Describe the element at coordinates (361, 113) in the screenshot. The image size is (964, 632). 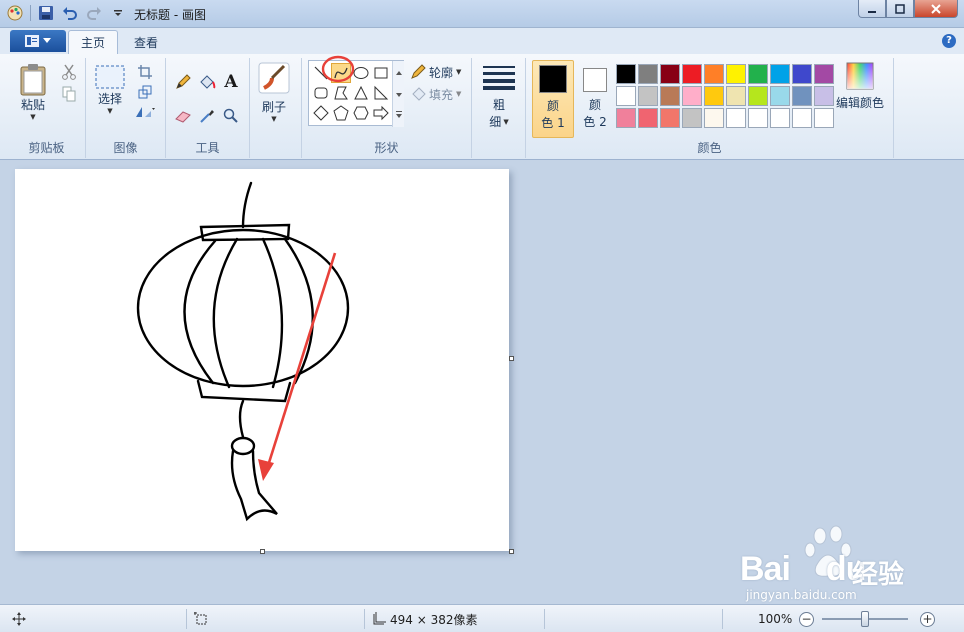
I see `shape-hexagon` at that location.